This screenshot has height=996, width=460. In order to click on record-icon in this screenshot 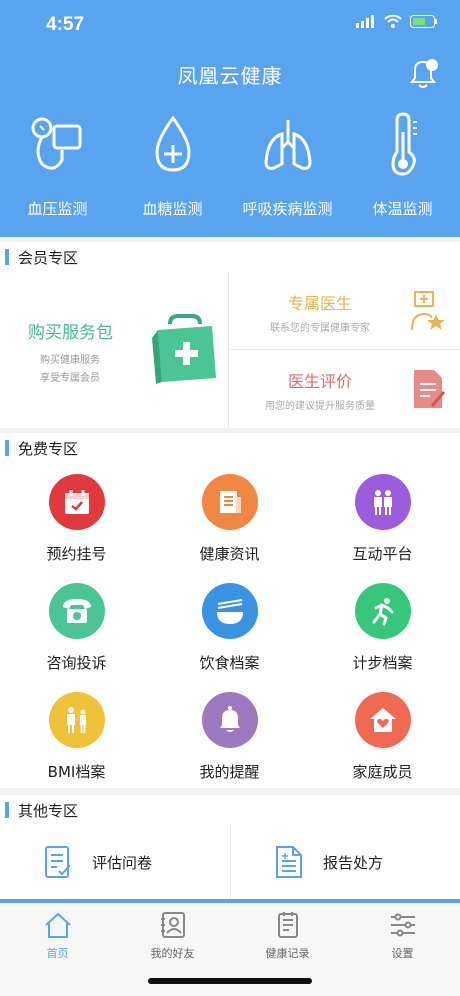, I will do `click(287, 925)`.